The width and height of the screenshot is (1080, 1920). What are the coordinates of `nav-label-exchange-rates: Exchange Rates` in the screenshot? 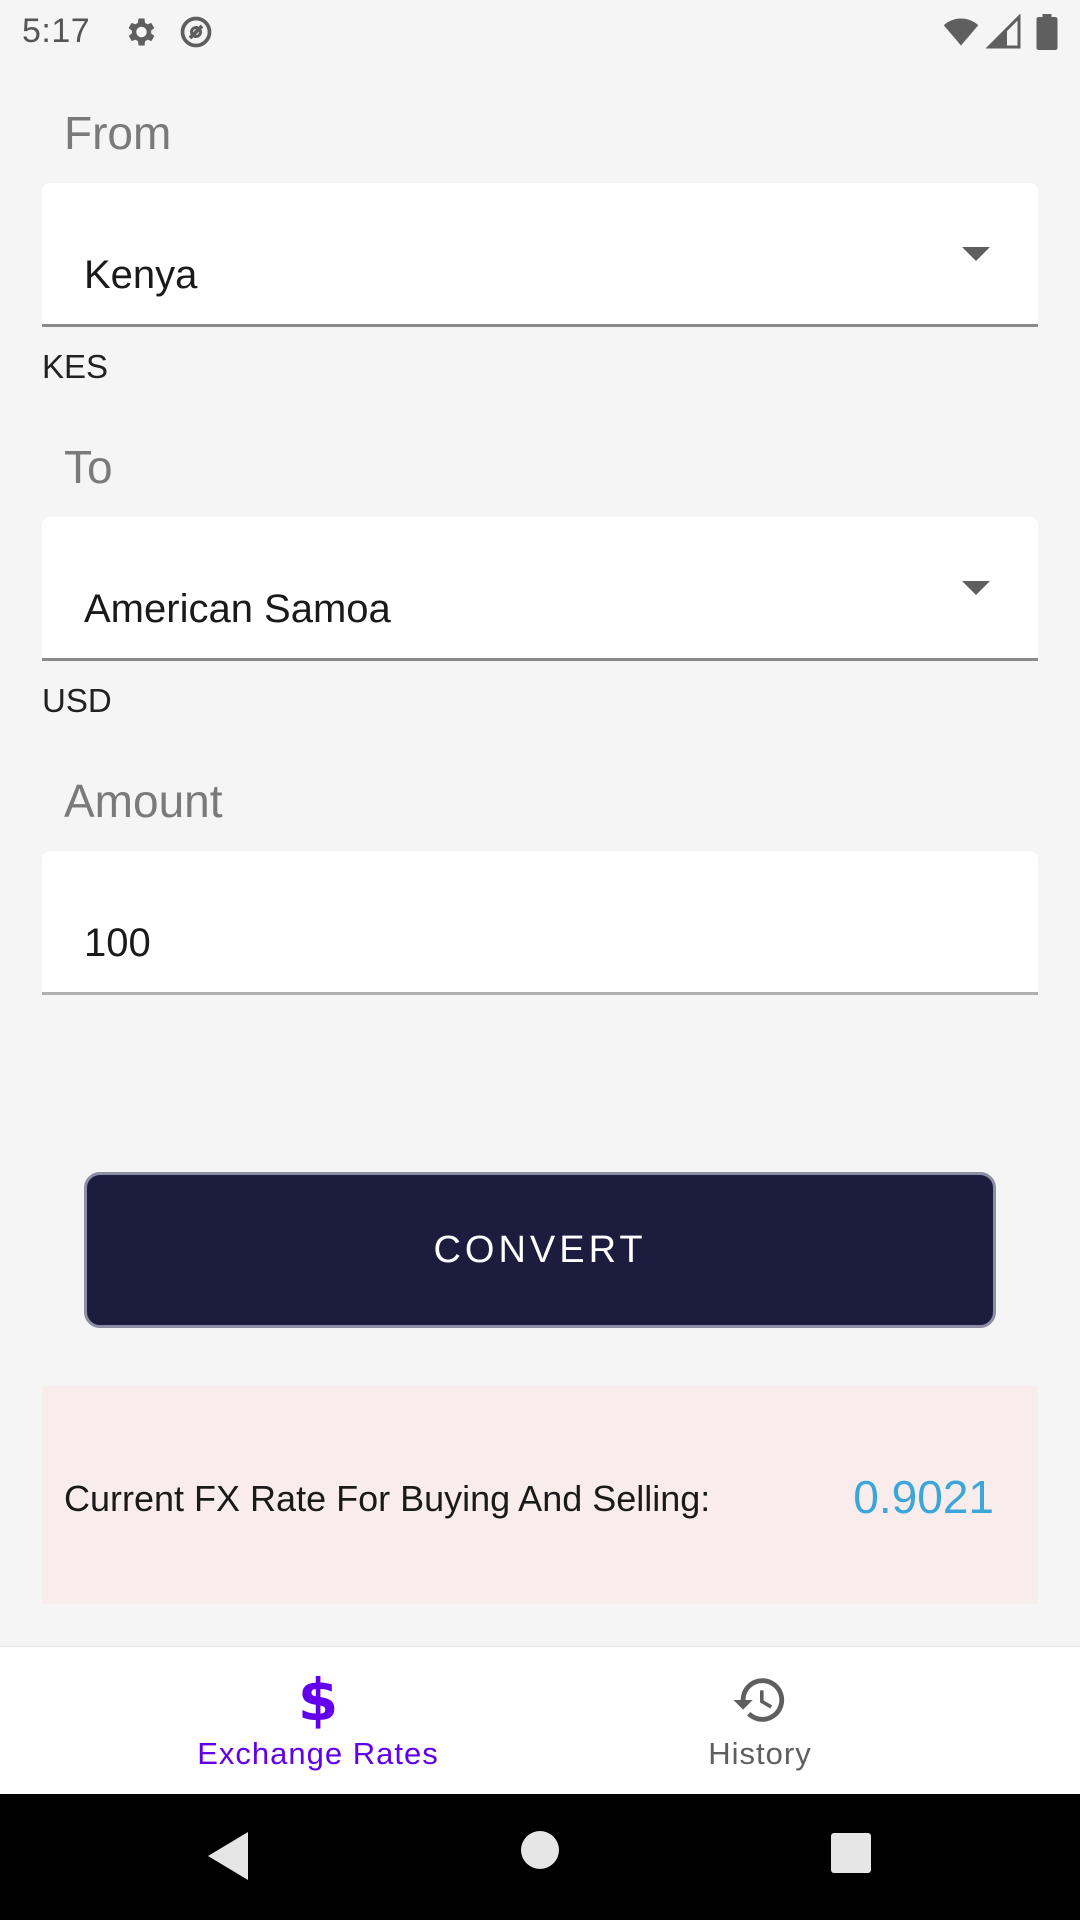 It's located at (318, 1753).